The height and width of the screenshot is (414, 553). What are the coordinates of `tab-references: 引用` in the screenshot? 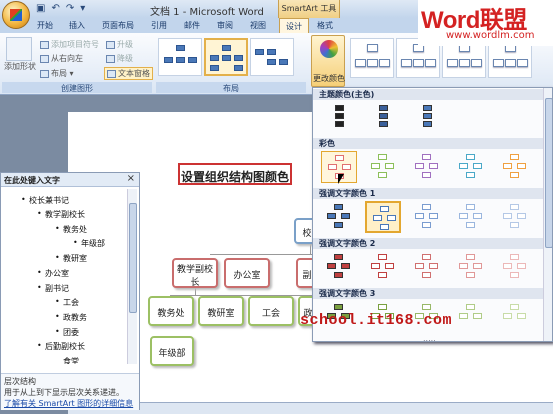 It's located at (159, 25).